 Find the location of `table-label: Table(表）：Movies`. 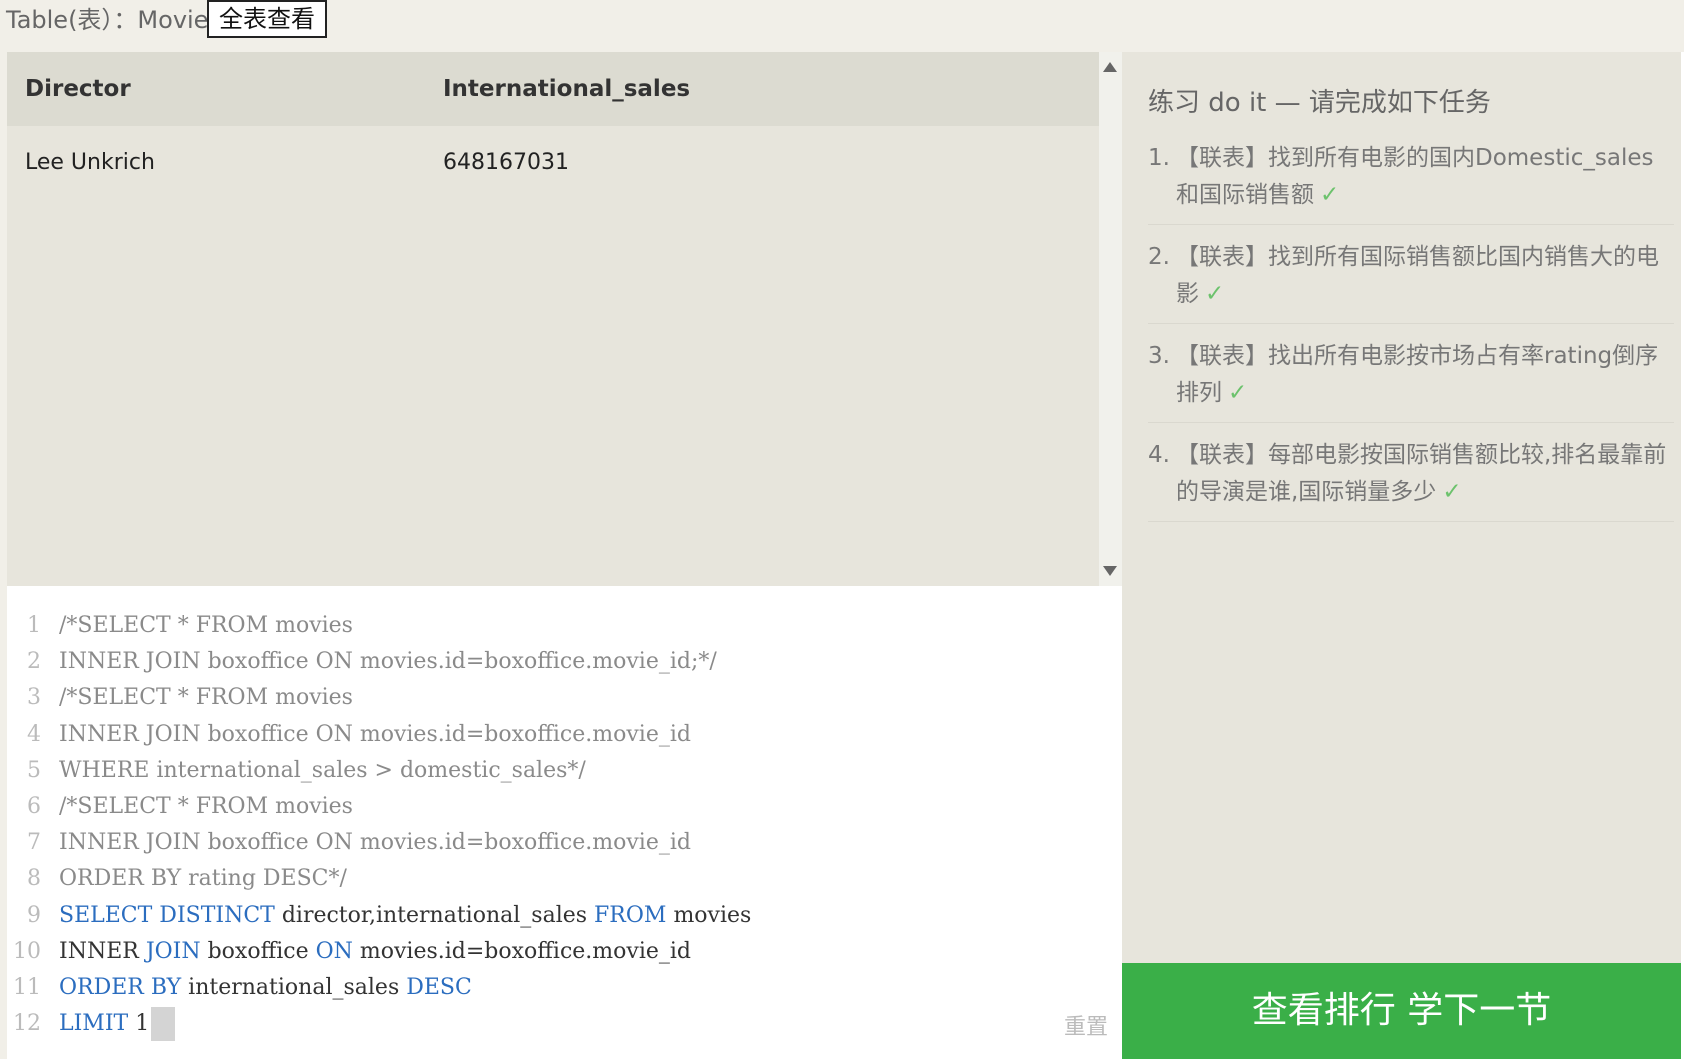

table-label: Table(表）：Movies is located at coordinates (113, 20).